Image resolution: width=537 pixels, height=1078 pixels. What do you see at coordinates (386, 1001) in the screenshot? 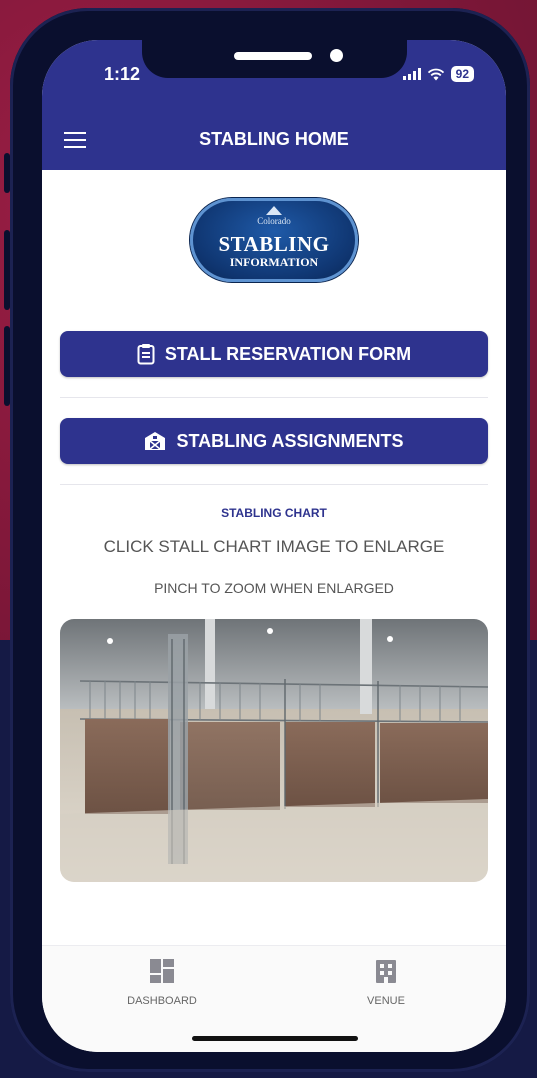
I see `tab-venue-label: VENUE` at bounding box center [386, 1001].